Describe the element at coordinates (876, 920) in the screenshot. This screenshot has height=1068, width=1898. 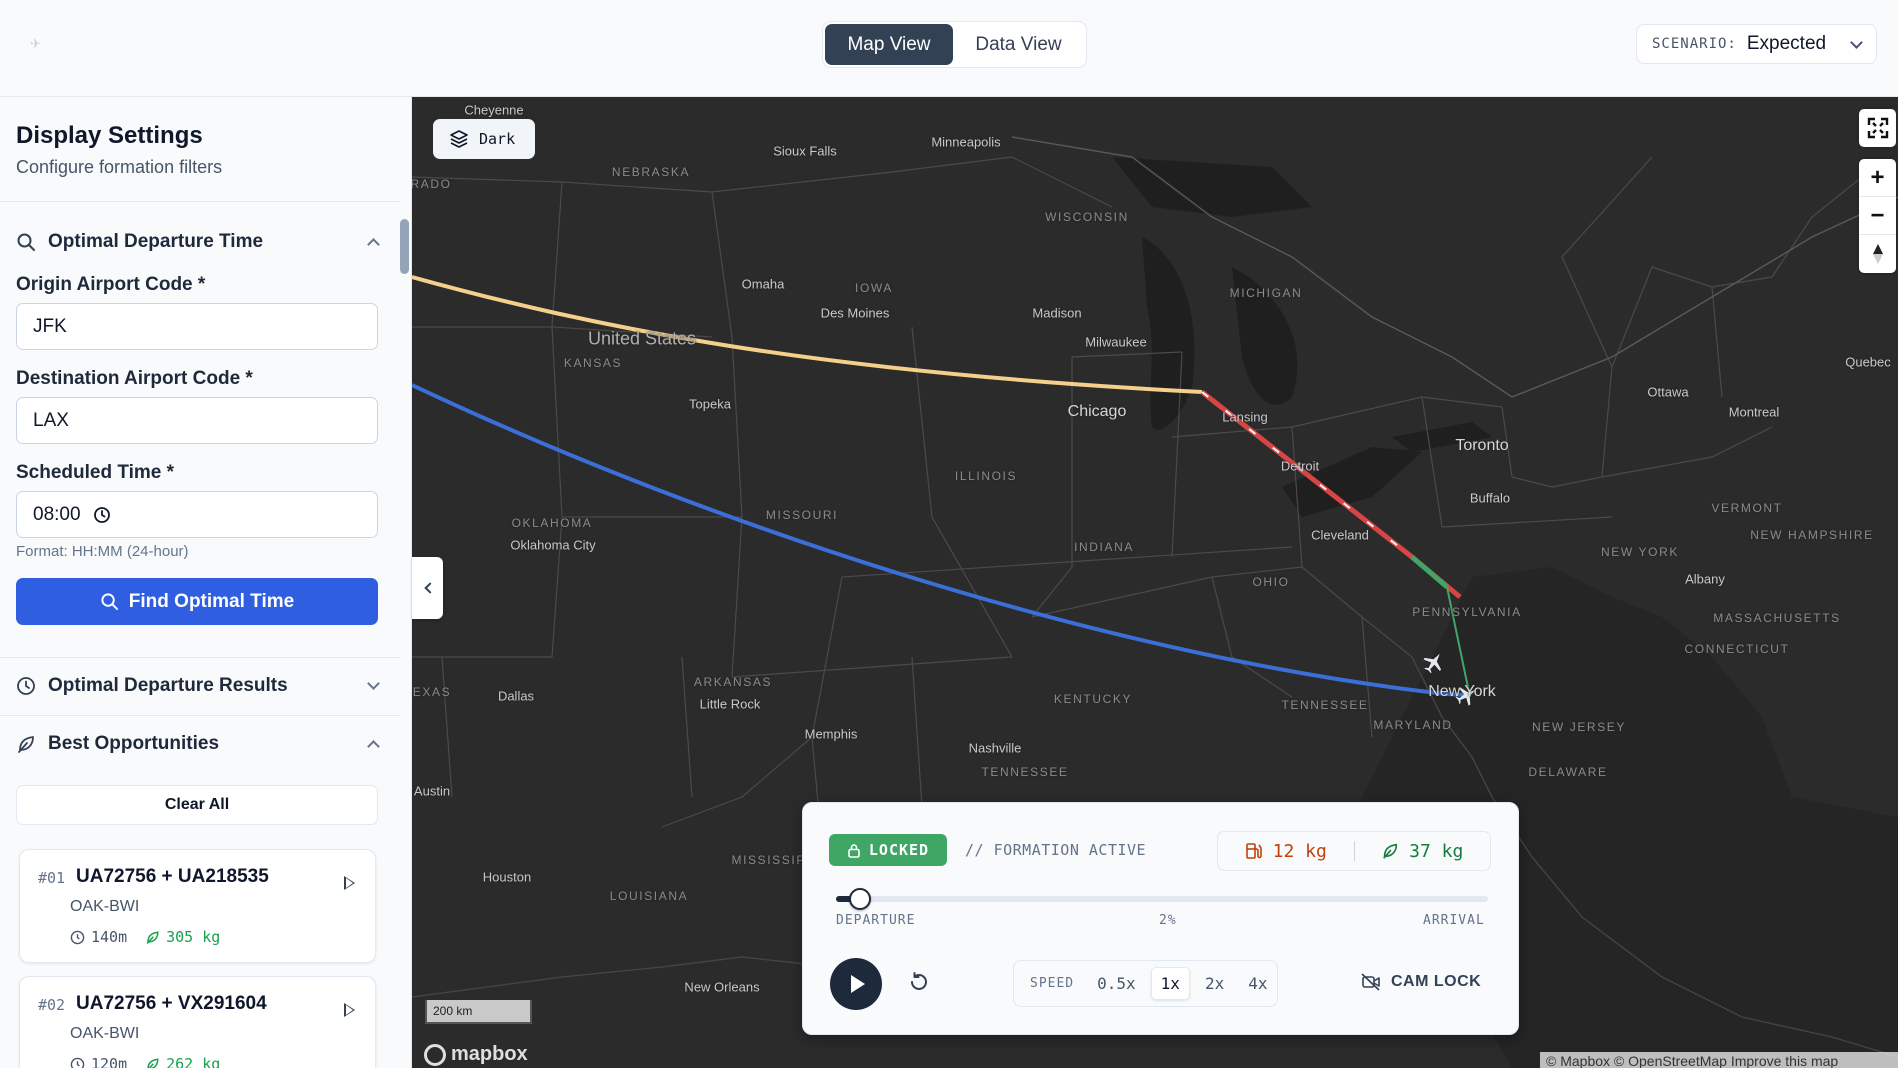
I see `departure-label: DEPARTURE` at that location.